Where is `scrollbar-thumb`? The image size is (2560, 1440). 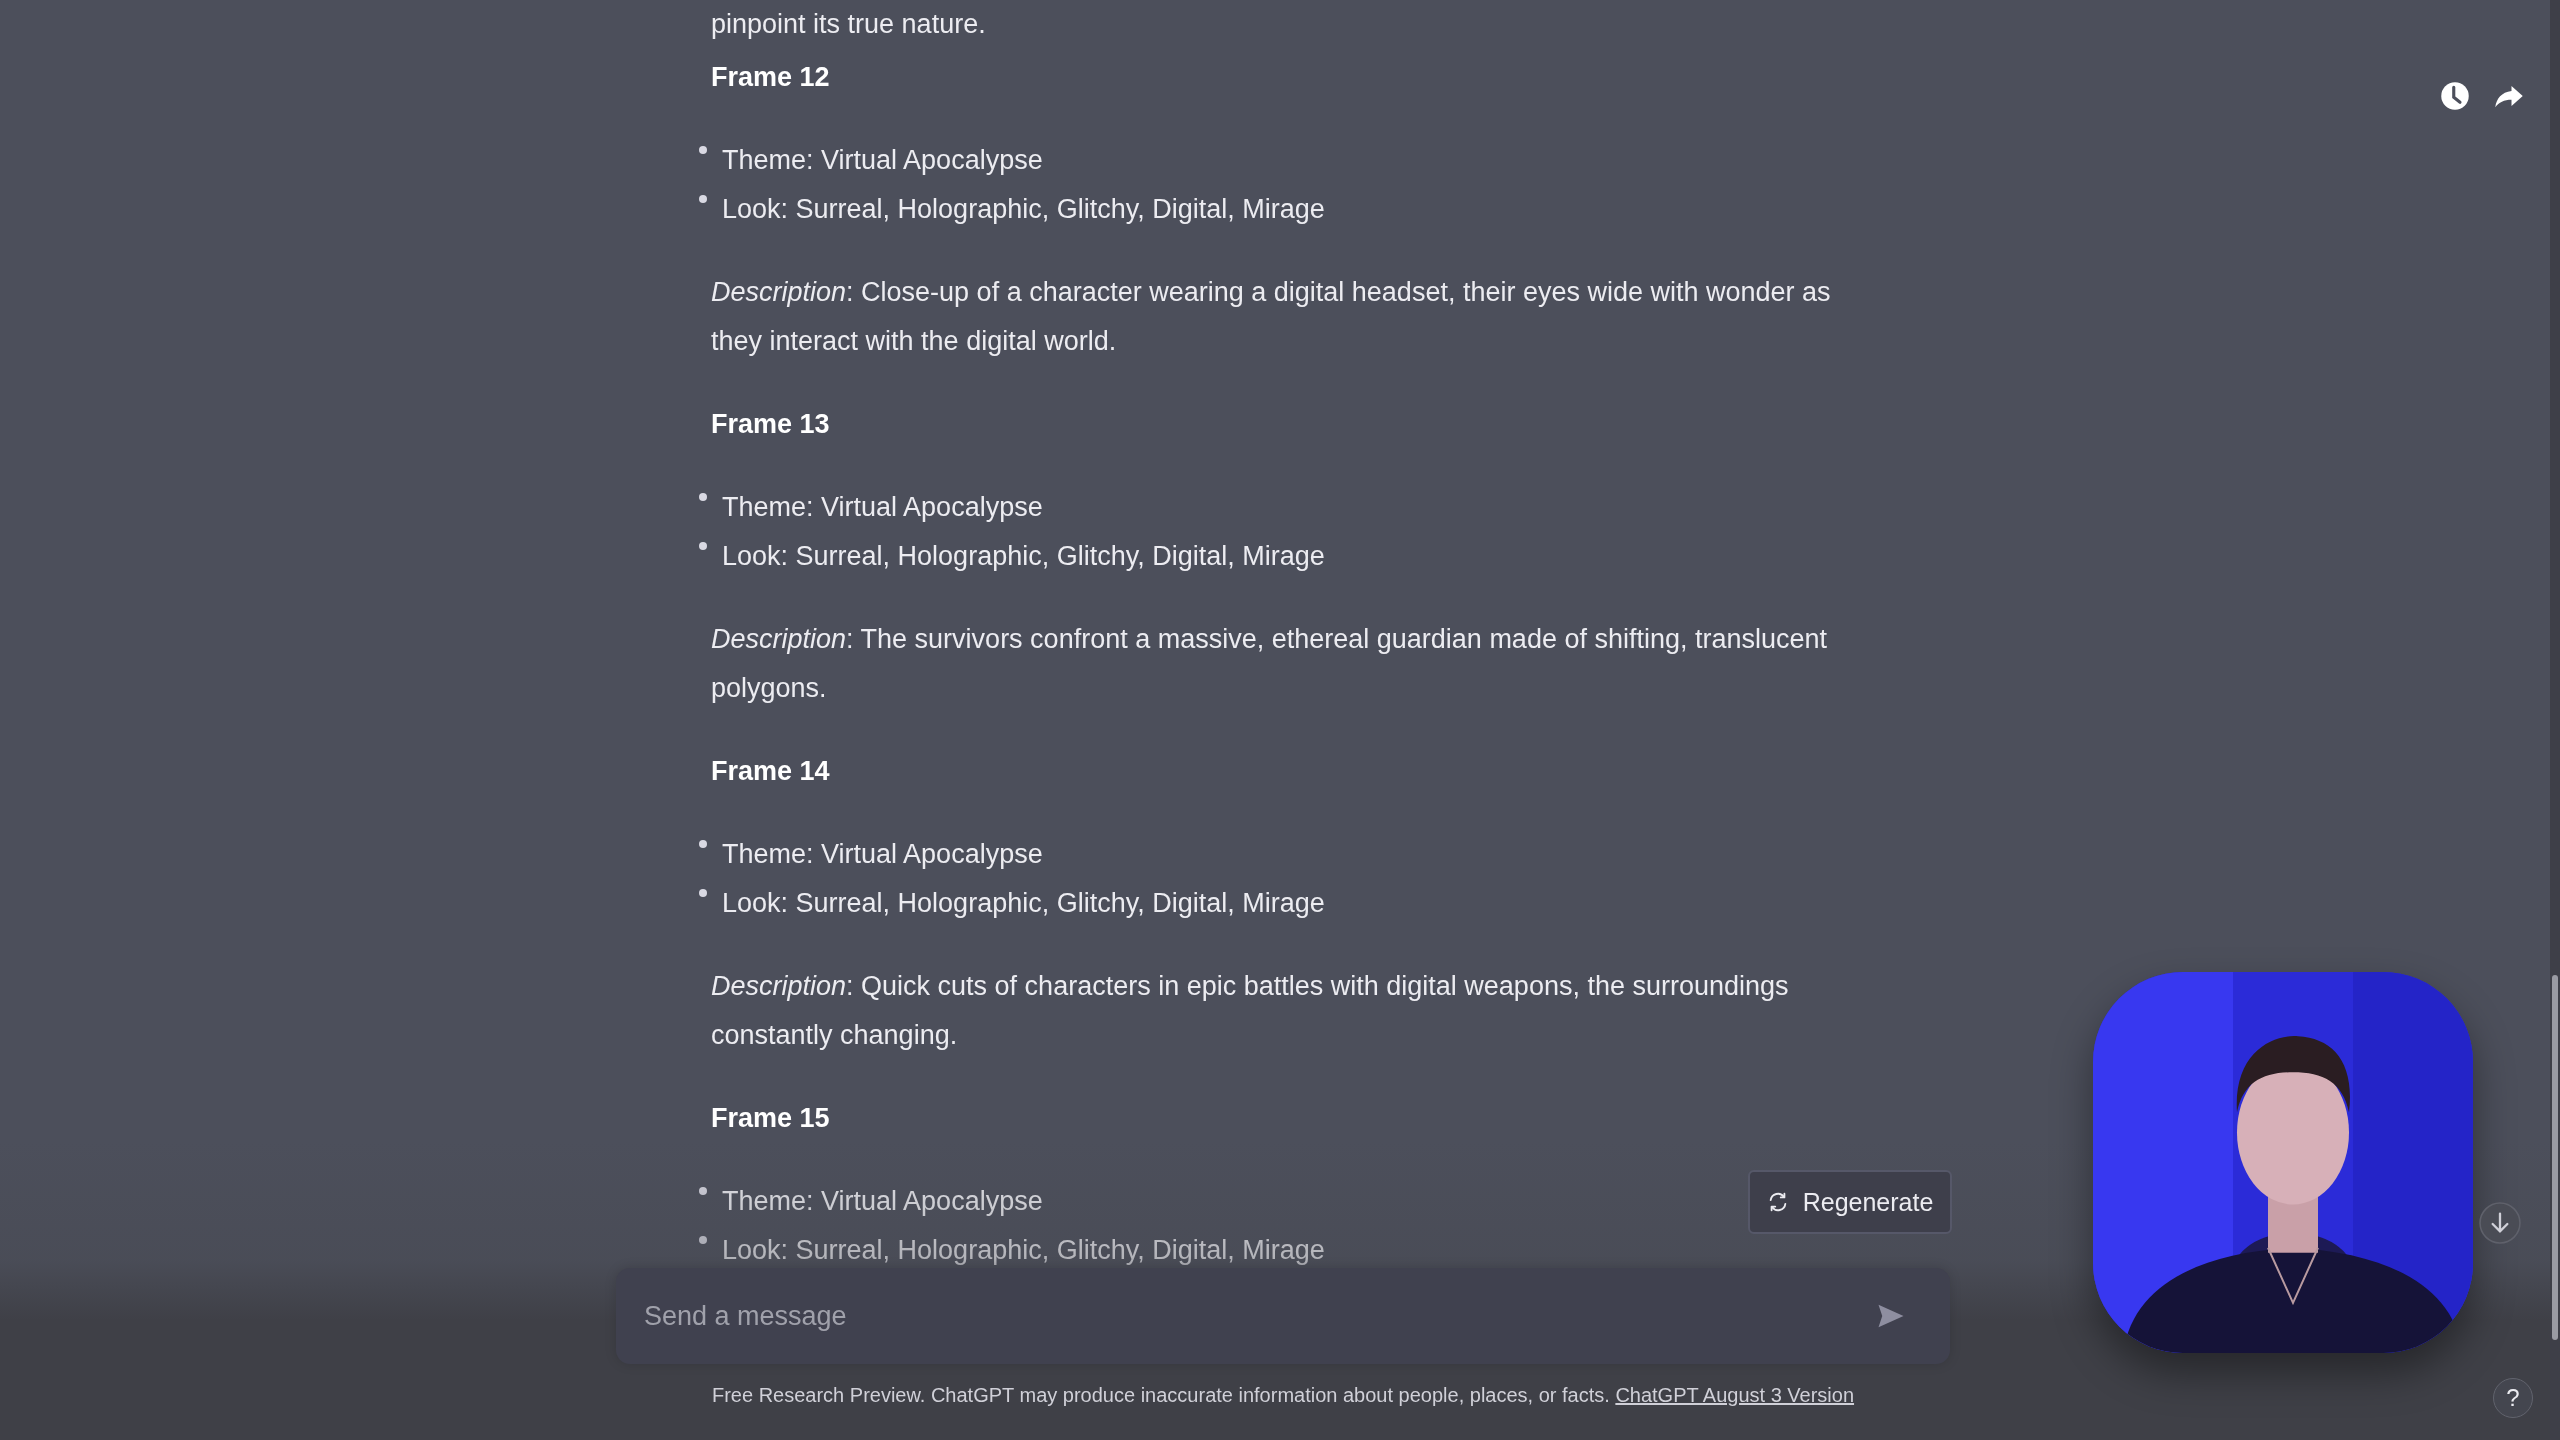 scrollbar-thumb is located at coordinates (2555, 1157).